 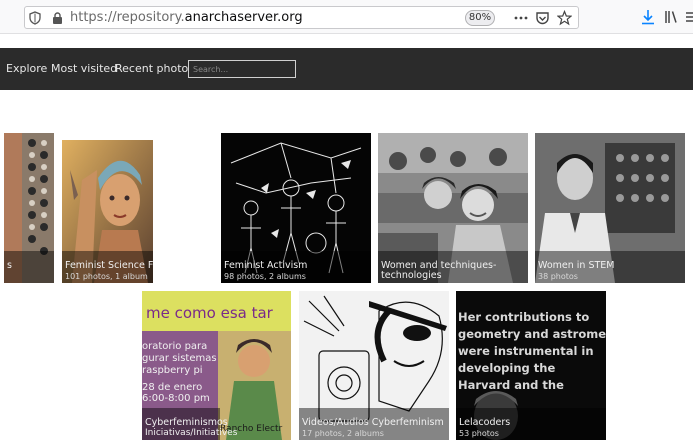 What do you see at coordinates (296, 208) in the screenshot?
I see `album-tile: Feminist Activism 98 photos, 2 albums` at bounding box center [296, 208].